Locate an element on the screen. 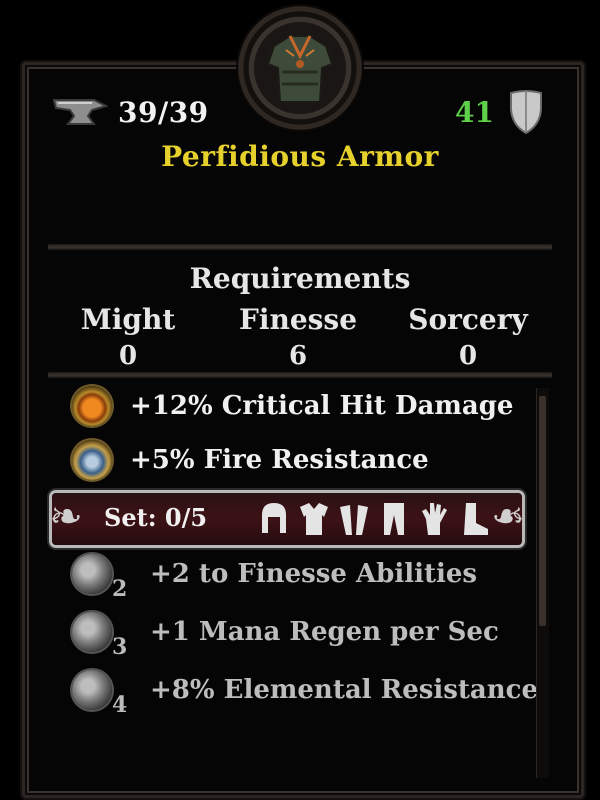 This screenshot has height=800, width=600. divider-top is located at coordinates (300, 247).